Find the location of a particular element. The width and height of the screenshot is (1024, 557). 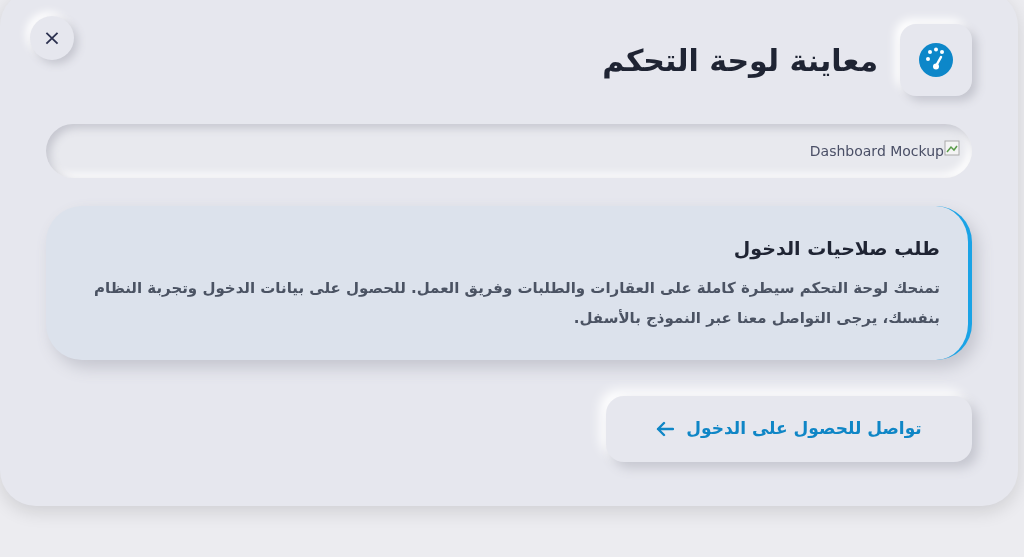

broken-image-icon is located at coordinates (952, 148).